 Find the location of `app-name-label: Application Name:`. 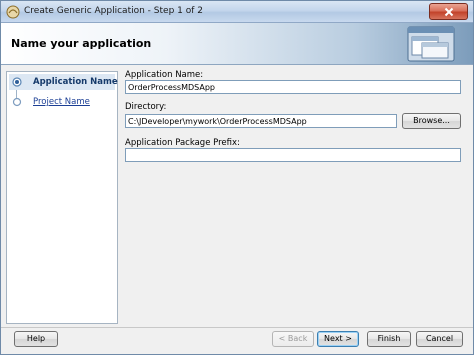

app-name-label: Application Name: is located at coordinates (164, 75).